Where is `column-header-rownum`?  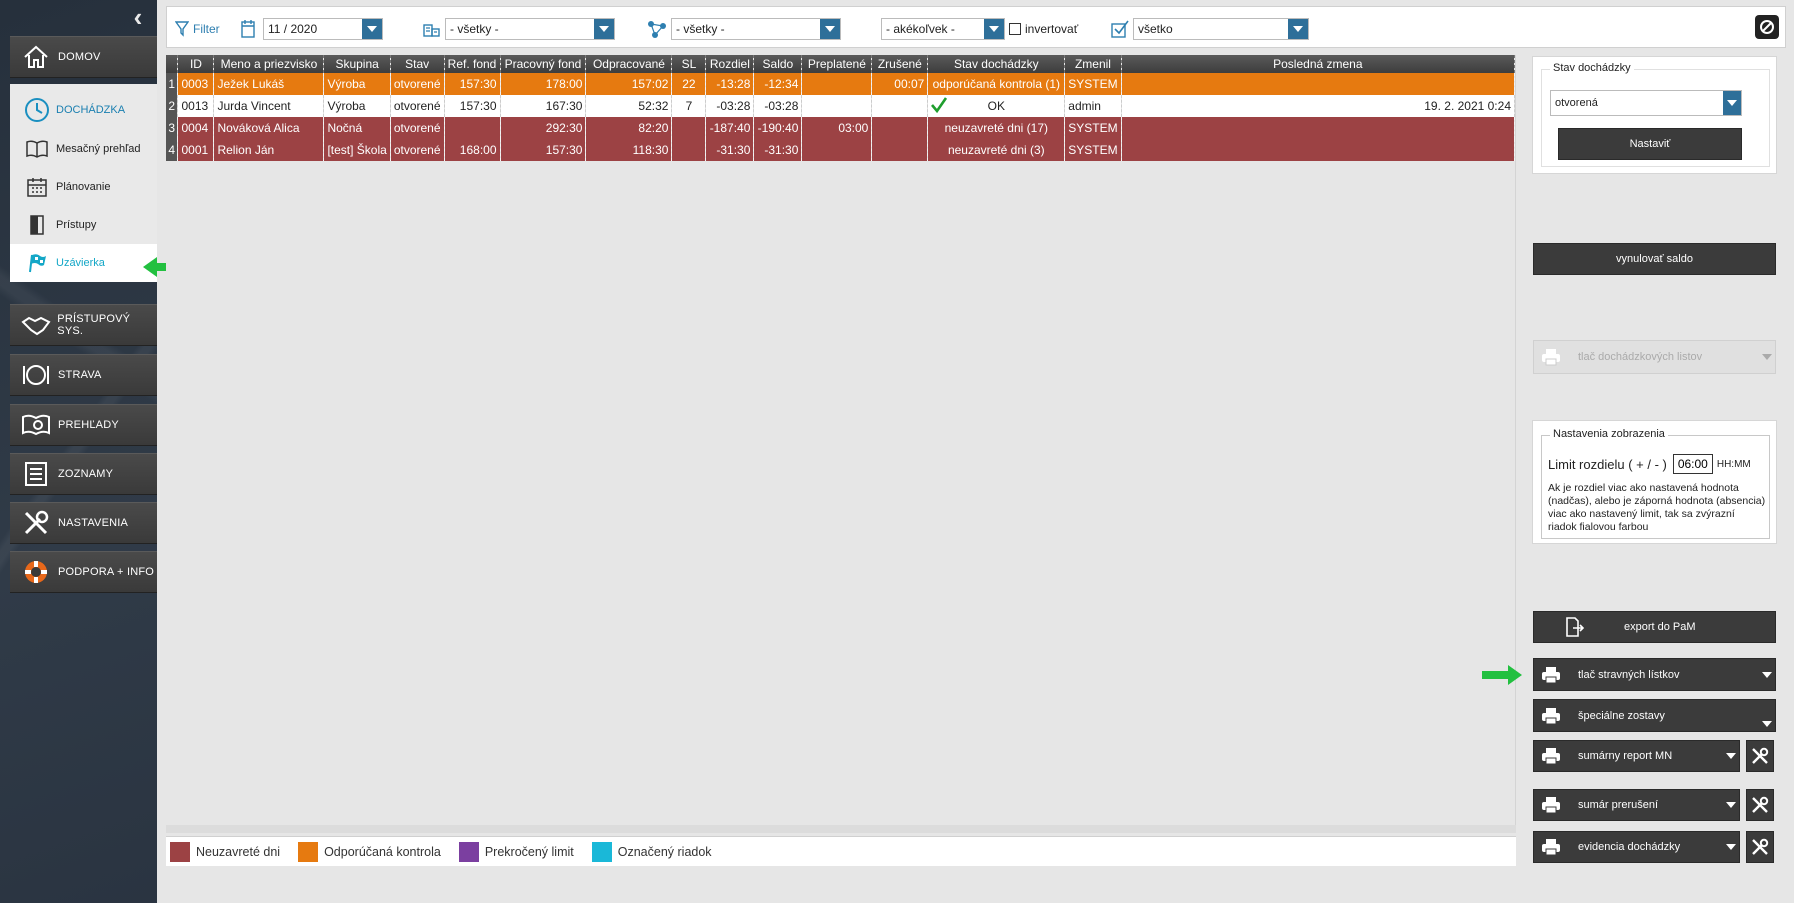 column-header-rownum is located at coordinates (172, 64).